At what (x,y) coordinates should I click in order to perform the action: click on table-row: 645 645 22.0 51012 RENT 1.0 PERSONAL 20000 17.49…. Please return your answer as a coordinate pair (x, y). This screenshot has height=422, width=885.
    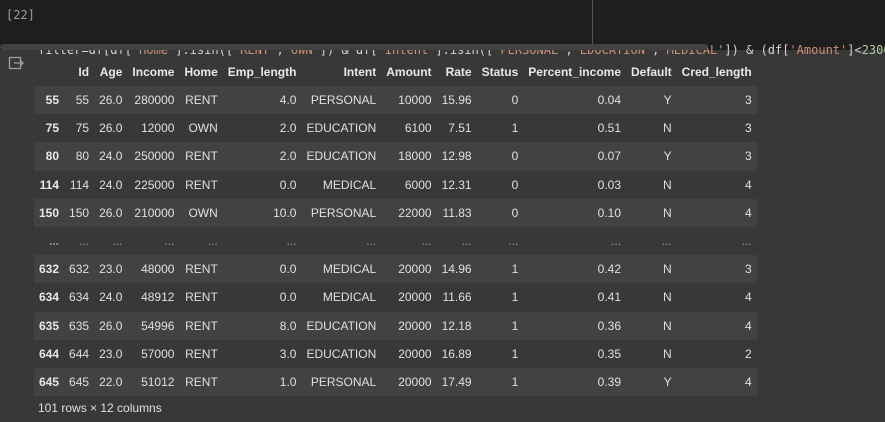
    Looking at the image, I should click on (395, 382).